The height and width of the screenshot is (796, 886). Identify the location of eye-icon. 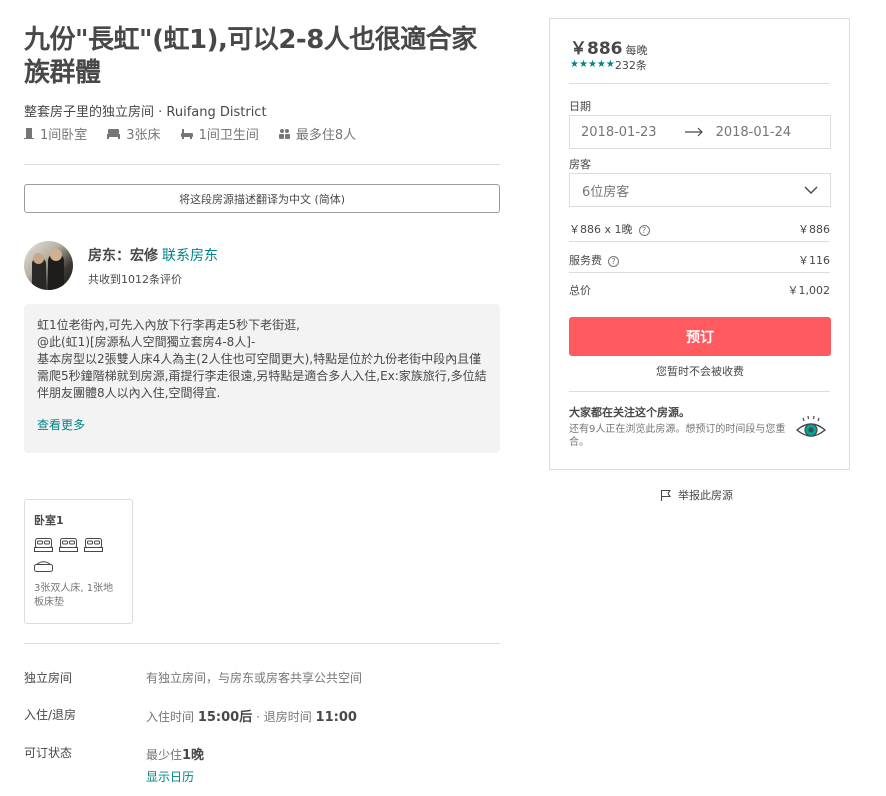
(811, 426).